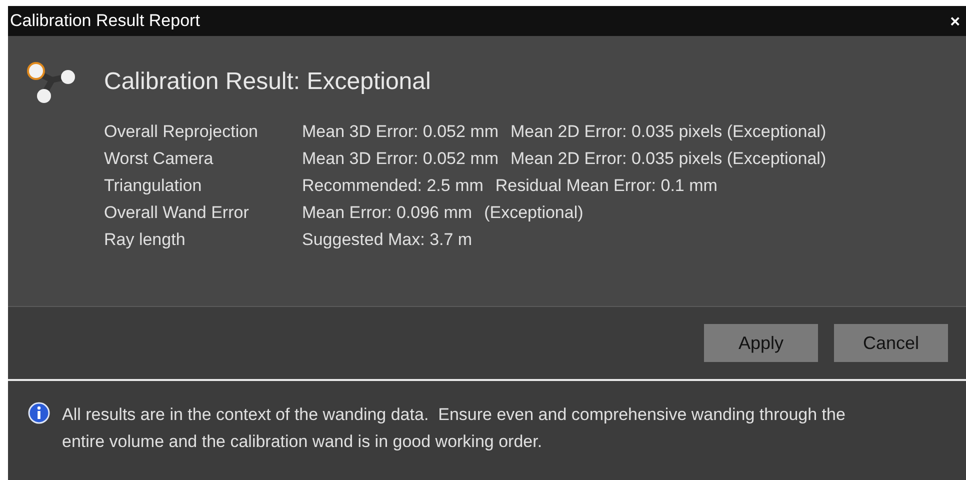 The height and width of the screenshot is (480, 966). Describe the element at coordinates (891, 343) in the screenshot. I see `dialog-button: Cancel` at that location.